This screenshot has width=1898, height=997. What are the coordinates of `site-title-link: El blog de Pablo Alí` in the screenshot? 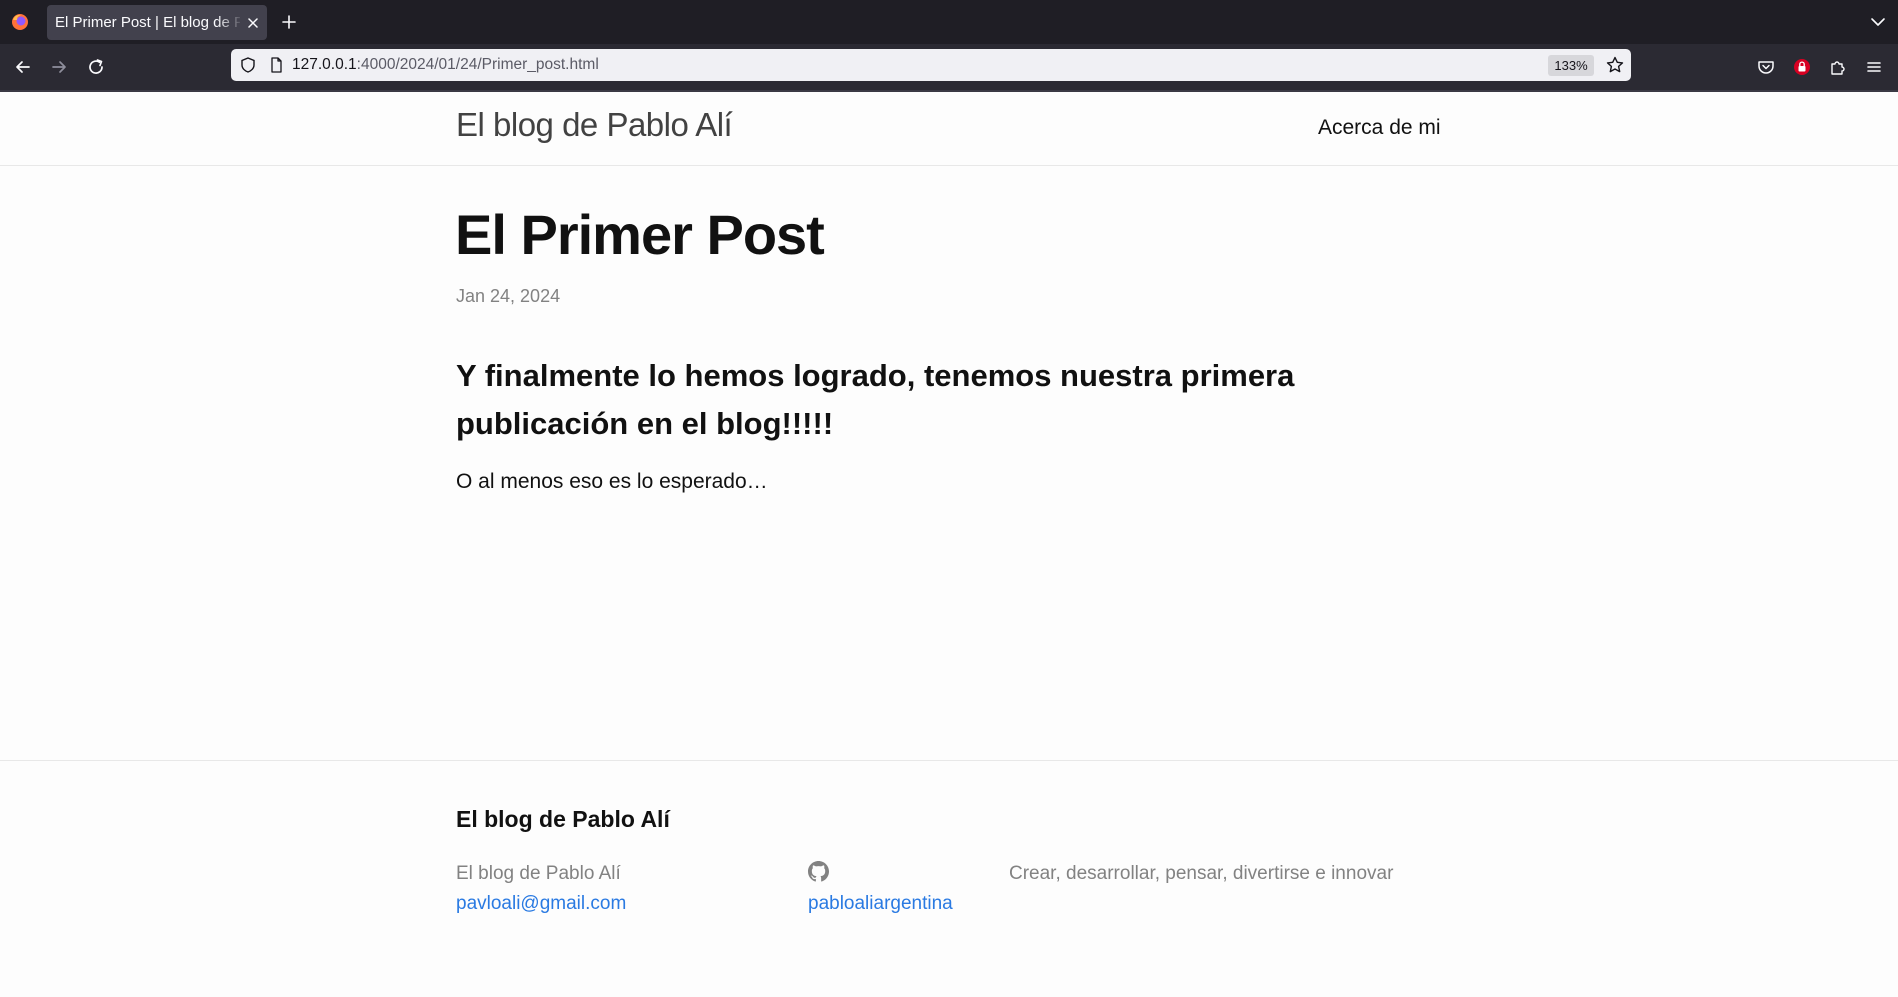 It's located at (594, 125).